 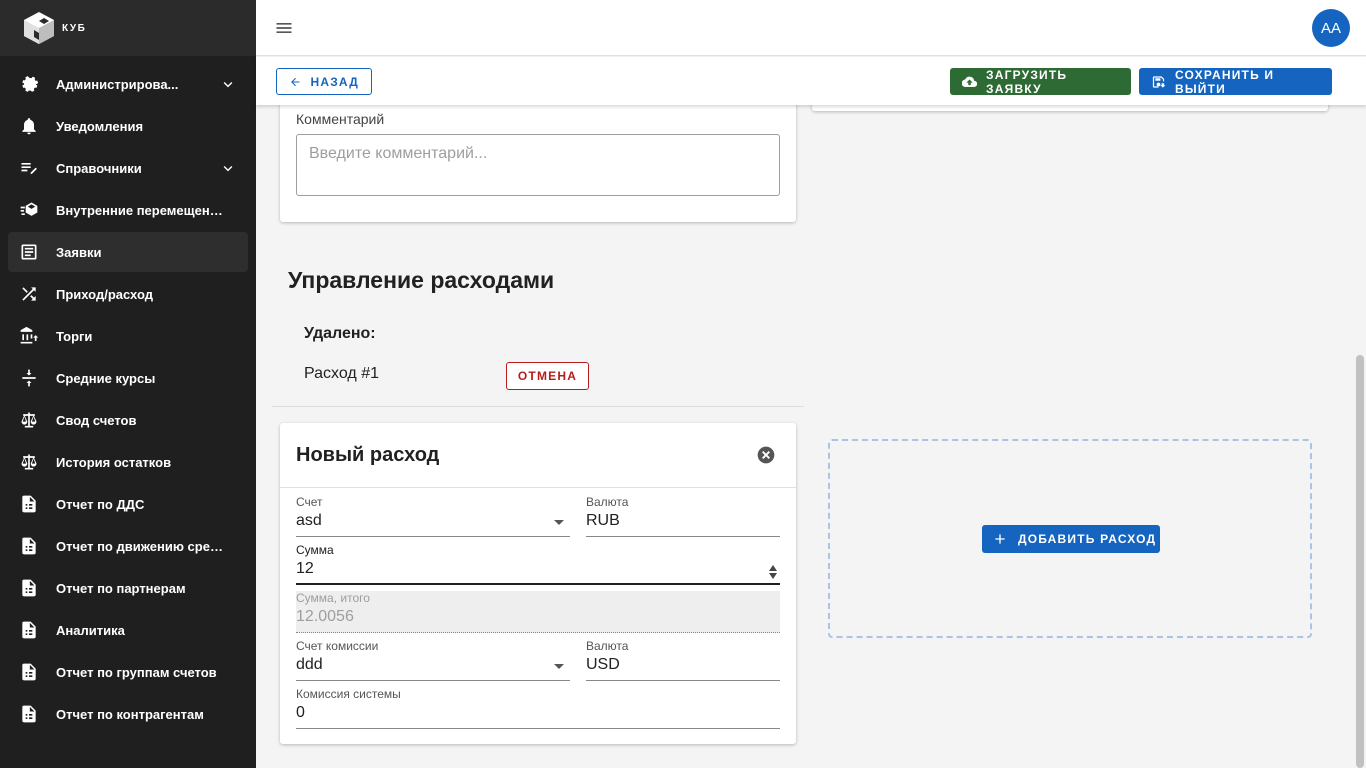 What do you see at coordinates (74, 28) in the screenshot?
I see `logo-text: КУБ` at bounding box center [74, 28].